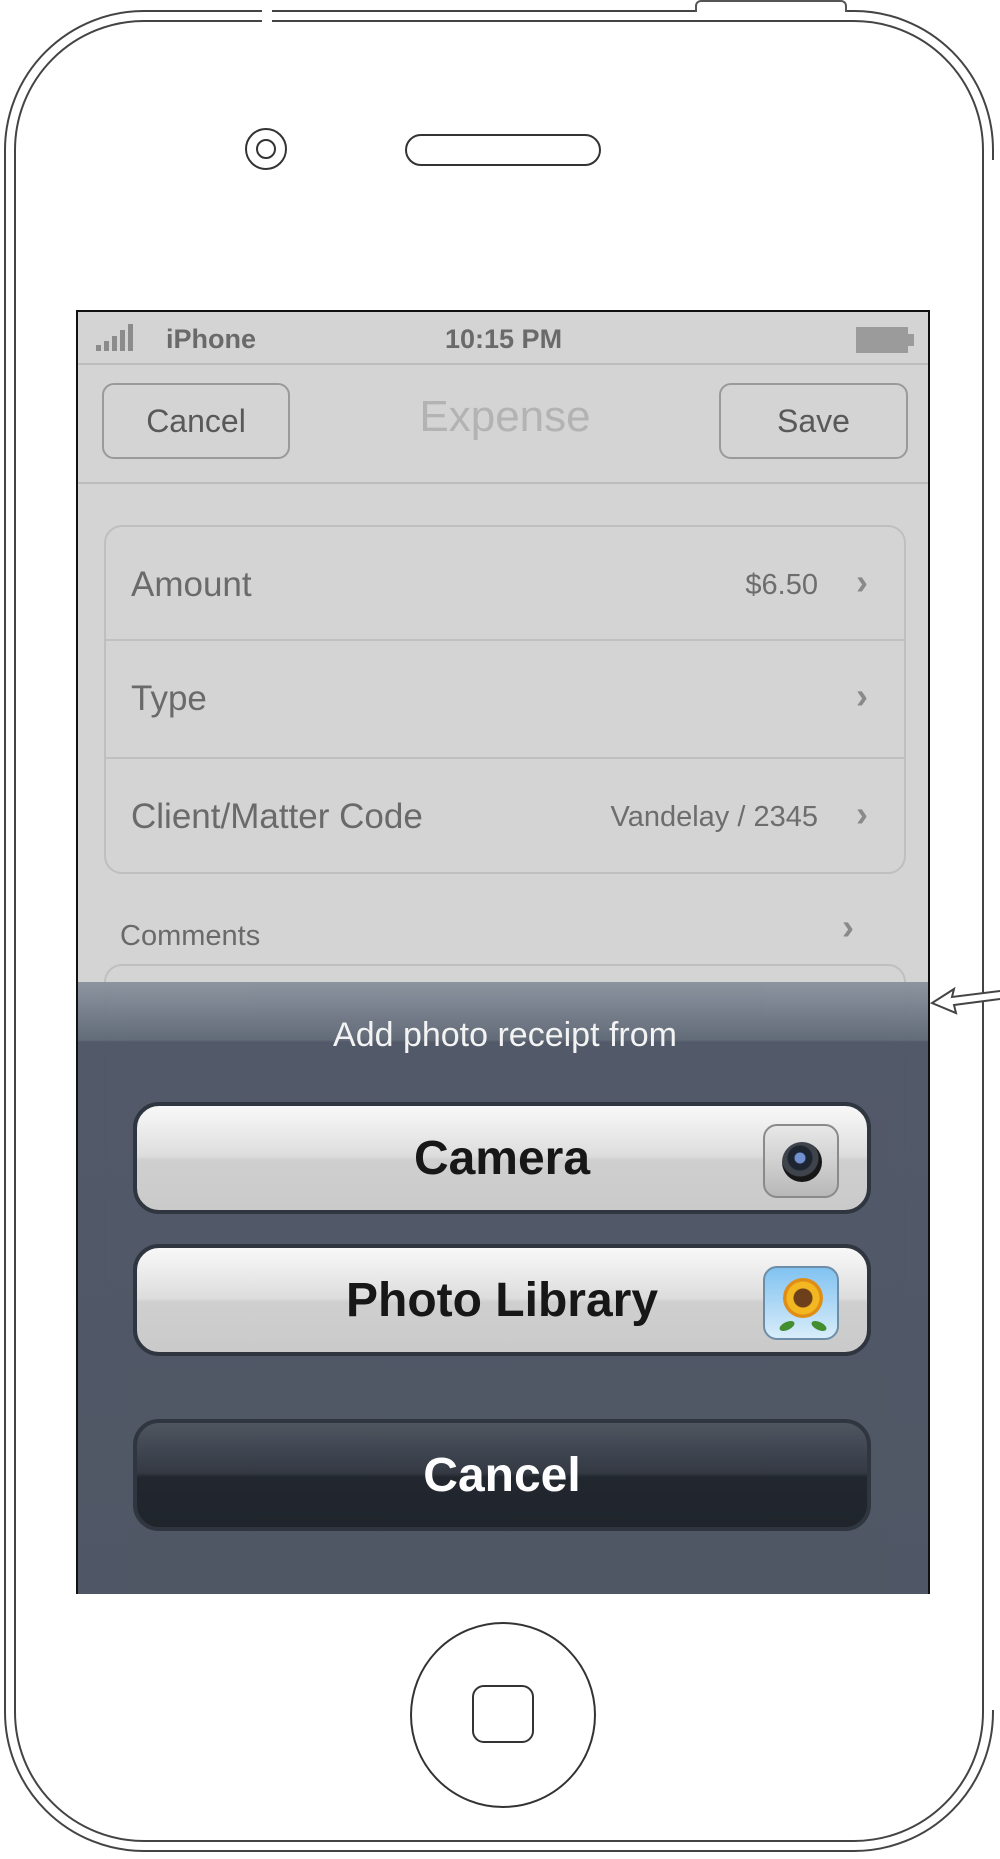 This screenshot has height=1859, width=1000. What do you see at coordinates (266, 149) in the screenshot?
I see `front-camera-lens` at bounding box center [266, 149].